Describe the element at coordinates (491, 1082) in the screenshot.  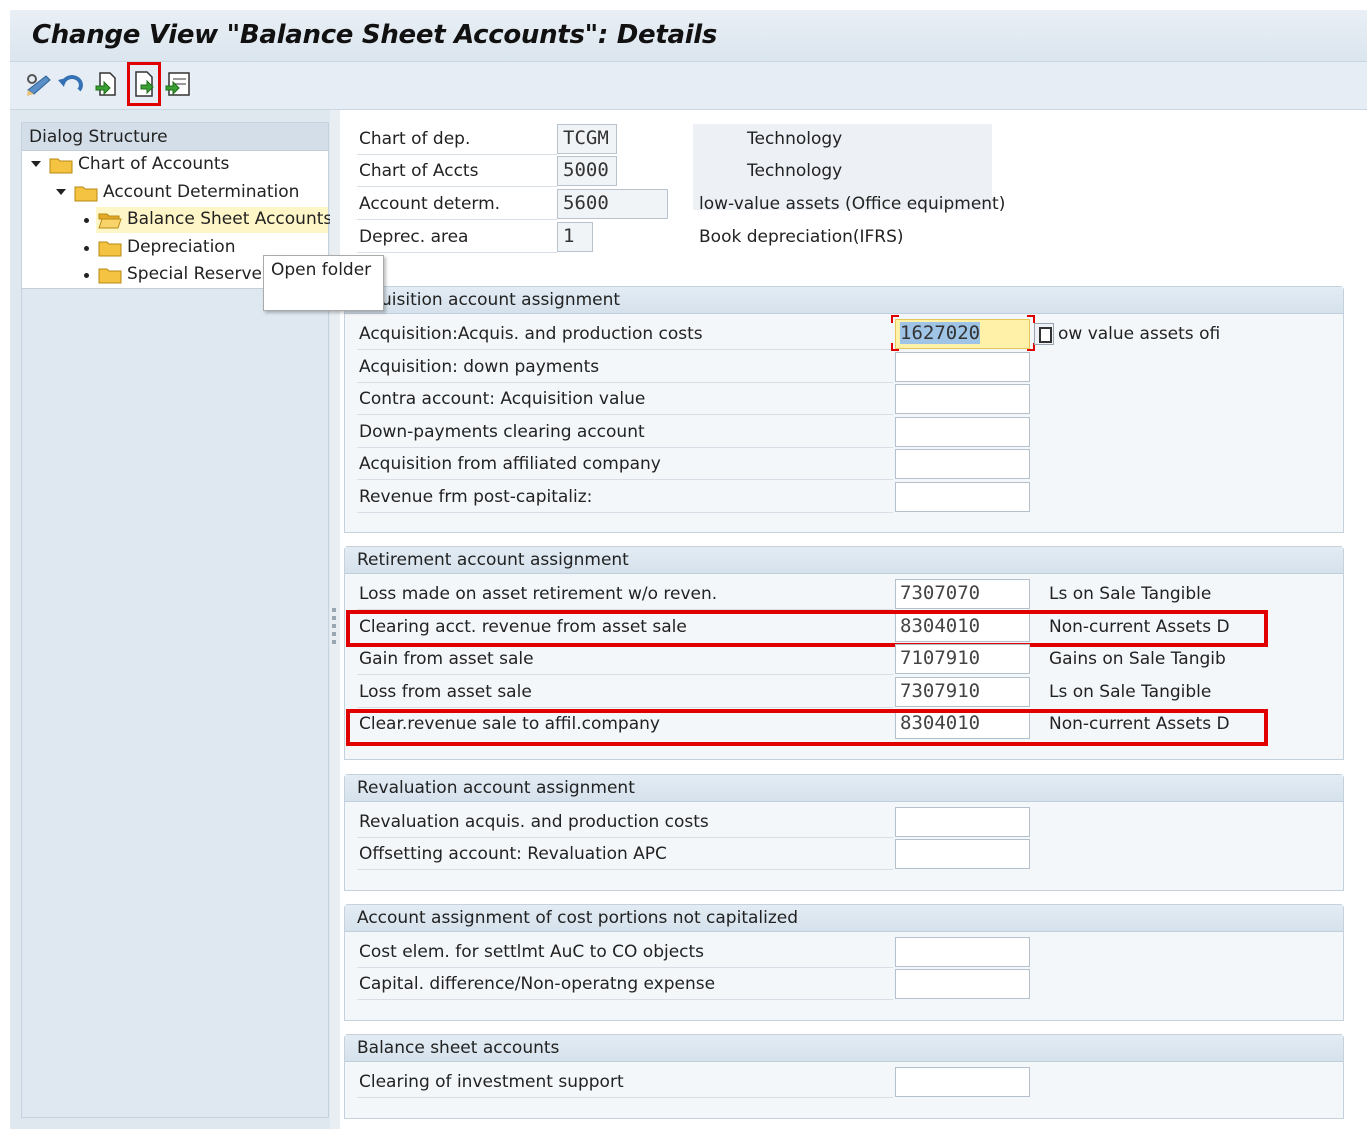
I see `investment-support-label: Clearing of investment support` at that location.